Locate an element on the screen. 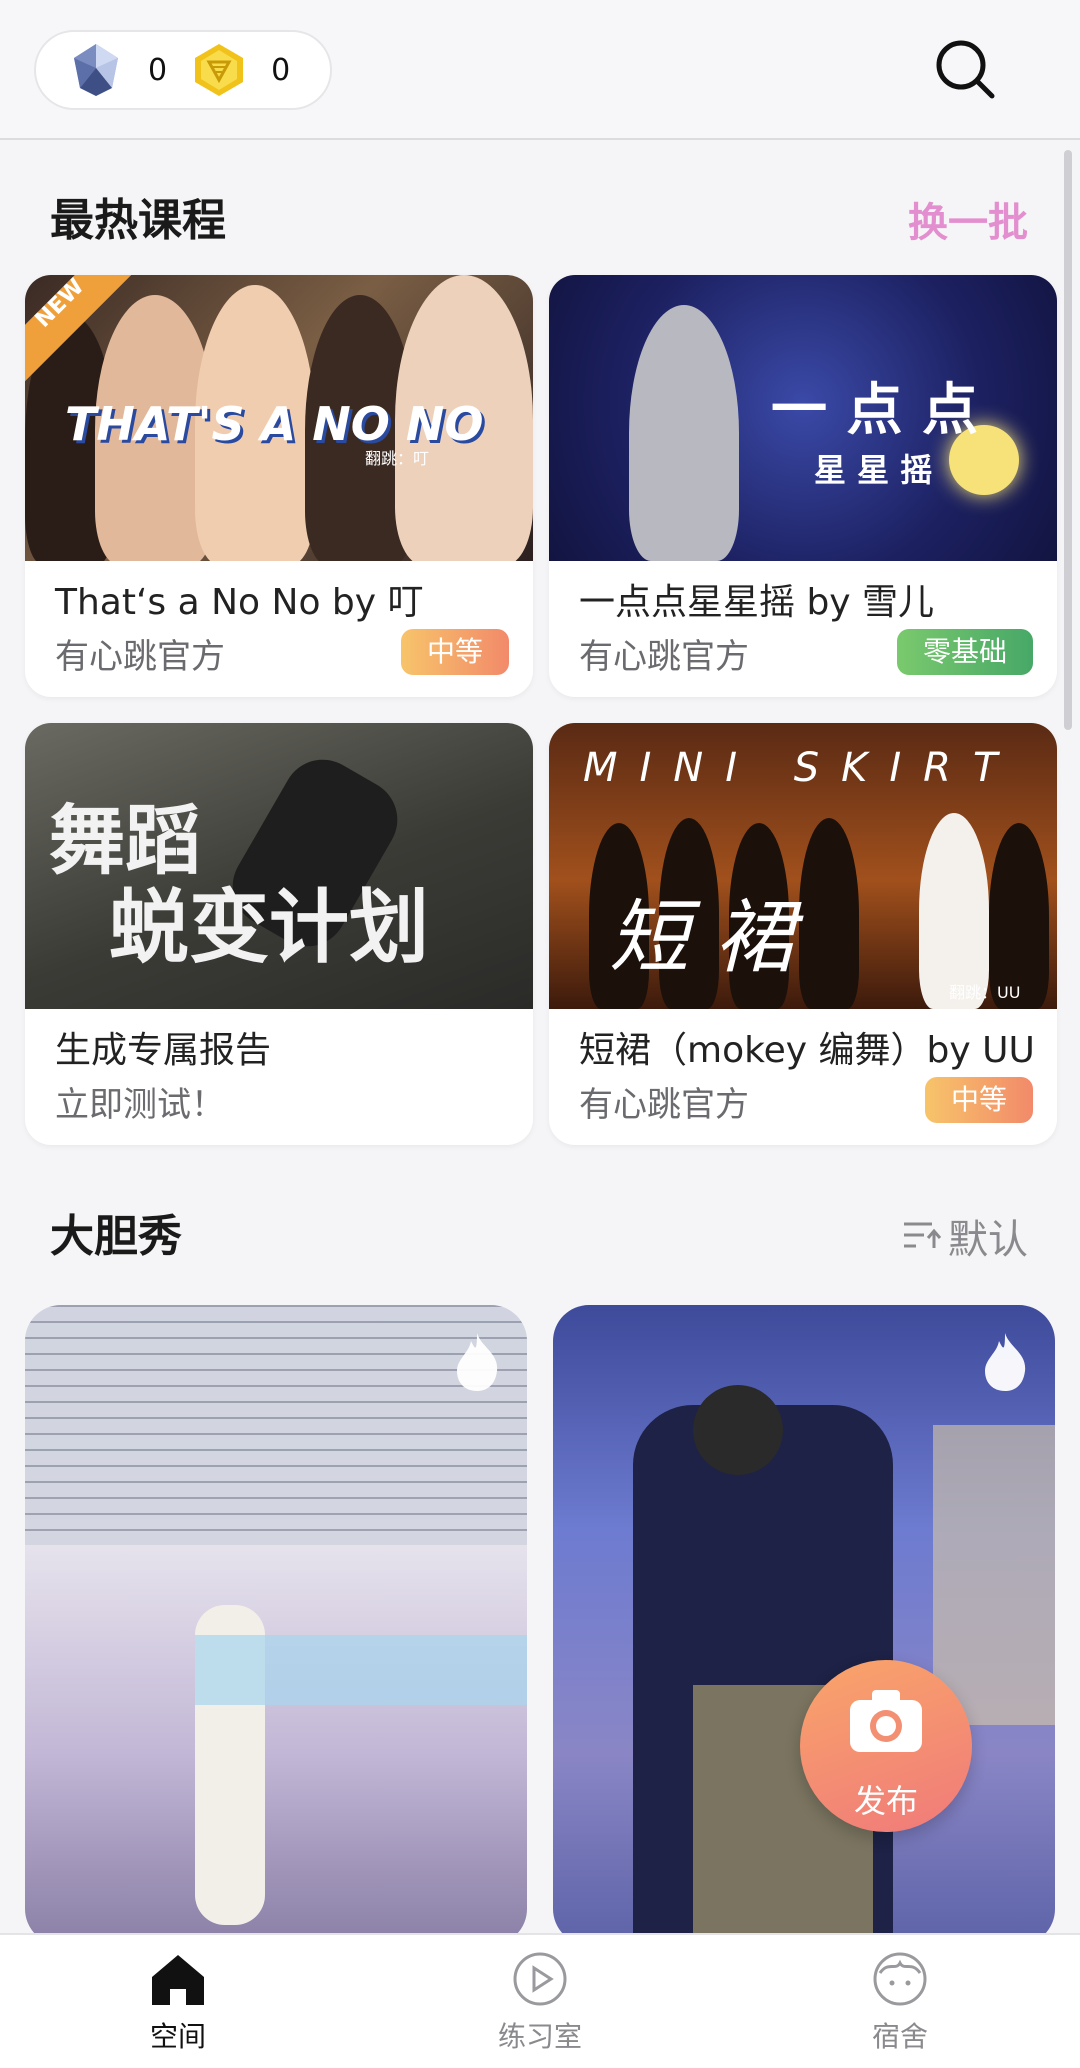  coin-count: 0 is located at coordinates (281, 70).